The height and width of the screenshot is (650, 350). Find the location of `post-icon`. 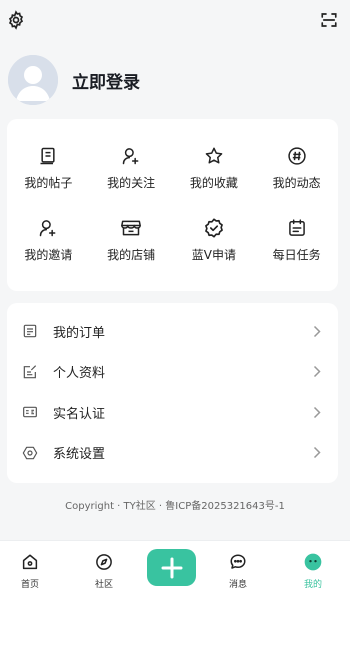

post-icon is located at coordinates (47, 156).